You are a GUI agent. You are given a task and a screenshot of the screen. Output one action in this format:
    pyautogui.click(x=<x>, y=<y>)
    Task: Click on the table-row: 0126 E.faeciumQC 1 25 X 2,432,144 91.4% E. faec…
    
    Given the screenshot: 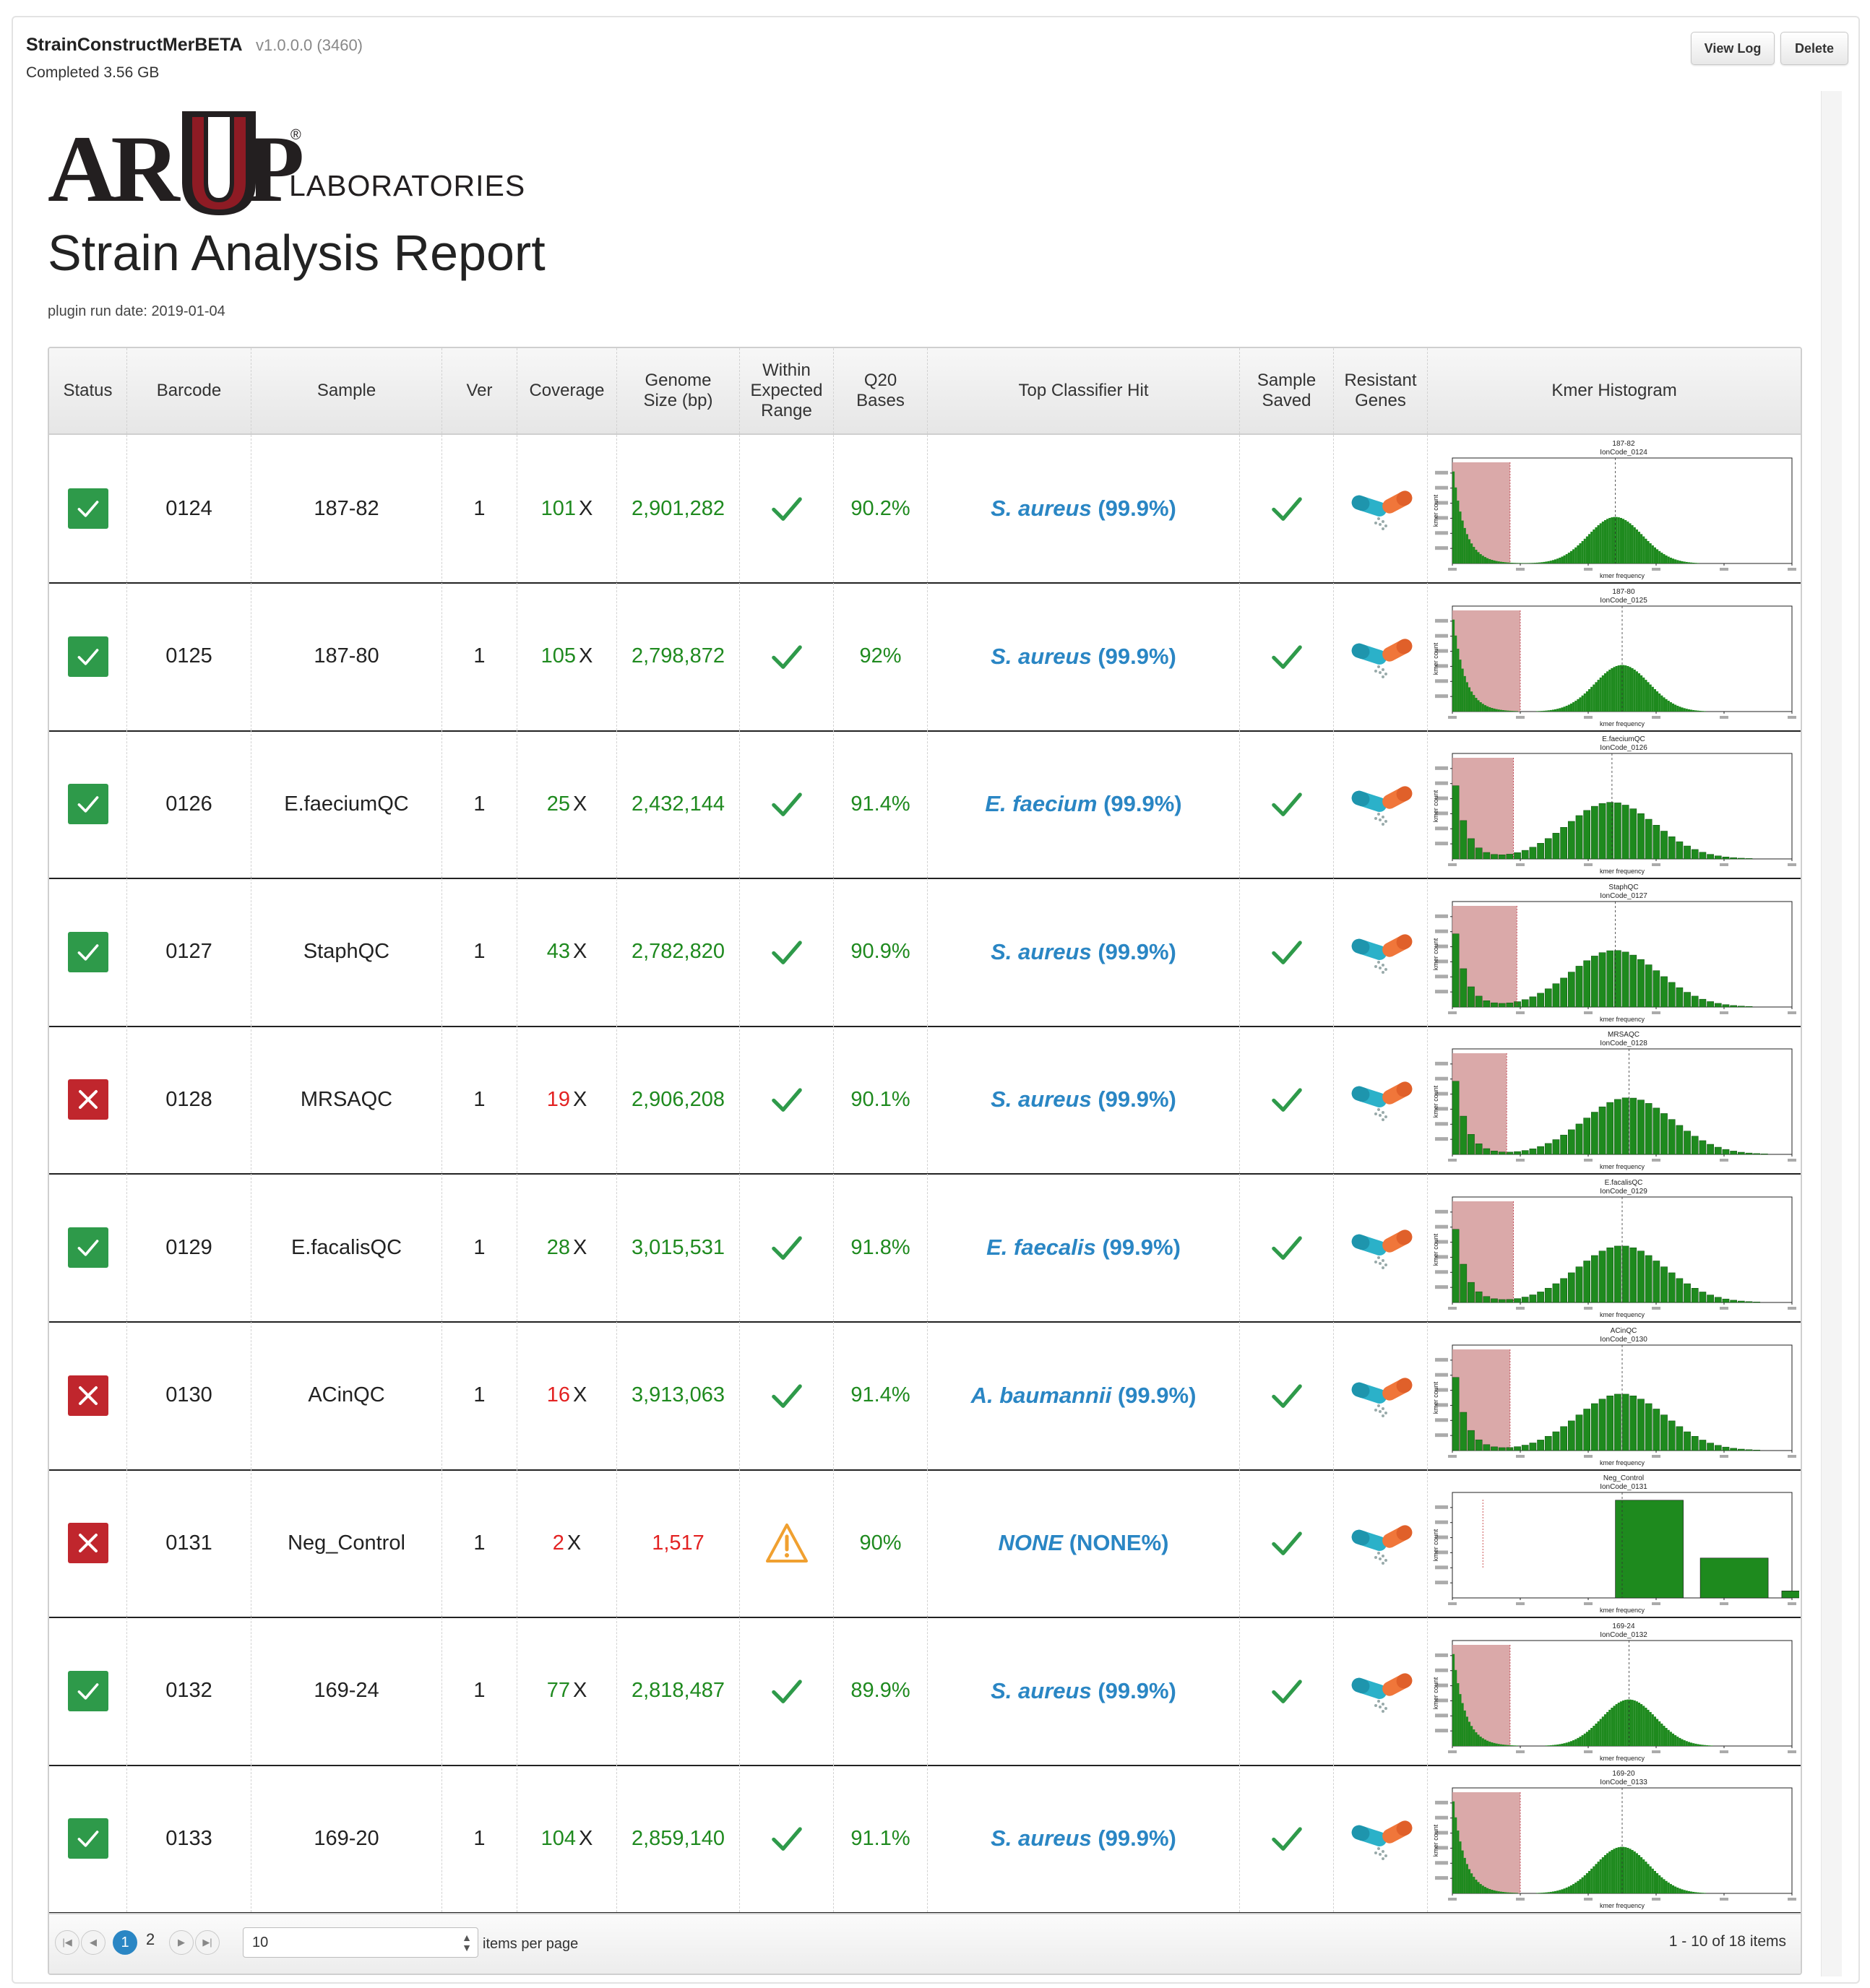 What is the action you would take?
    pyautogui.click(x=925, y=805)
    